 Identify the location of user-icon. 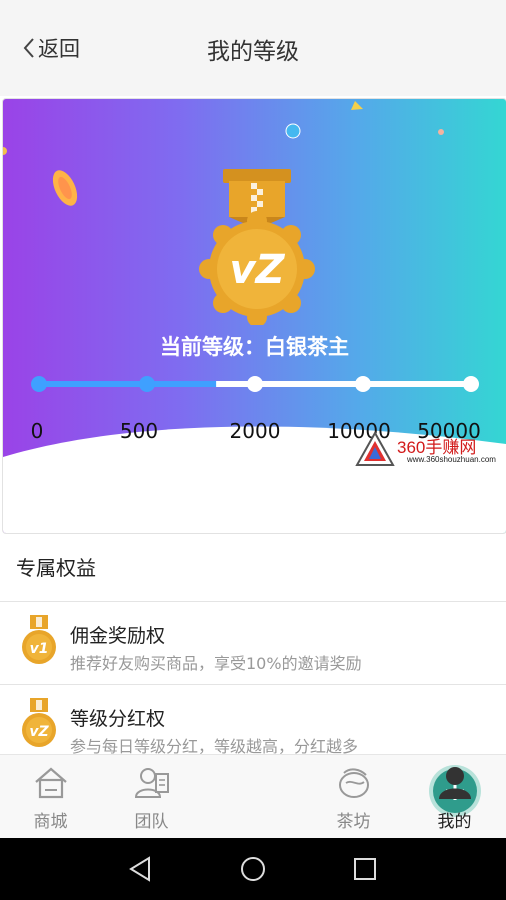
(455, 783).